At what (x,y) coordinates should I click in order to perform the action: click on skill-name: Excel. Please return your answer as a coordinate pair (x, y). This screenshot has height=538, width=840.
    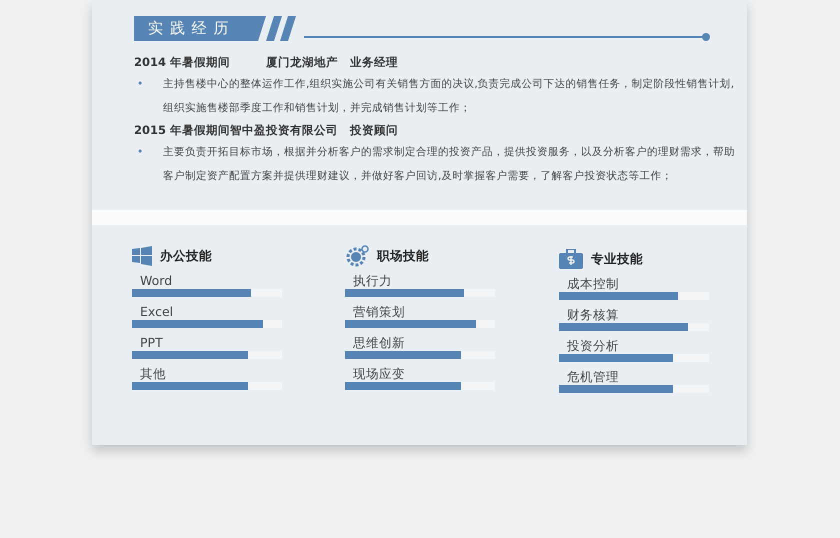
    Looking at the image, I should click on (156, 312).